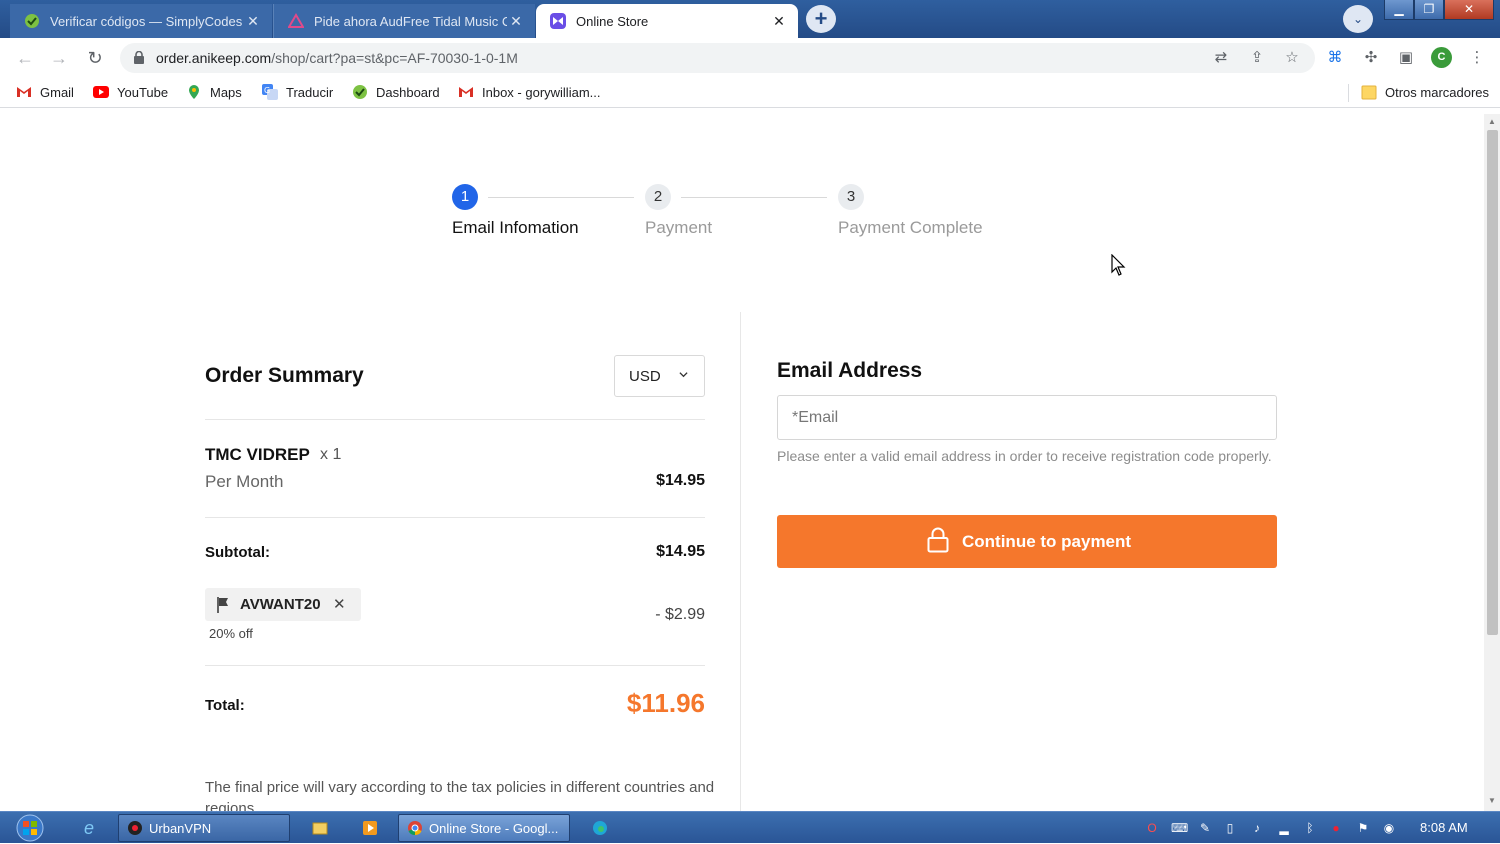  Describe the element at coordinates (1437, 92) in the screenshot. I see `bookmark-label: Otros marcadores` at that location.